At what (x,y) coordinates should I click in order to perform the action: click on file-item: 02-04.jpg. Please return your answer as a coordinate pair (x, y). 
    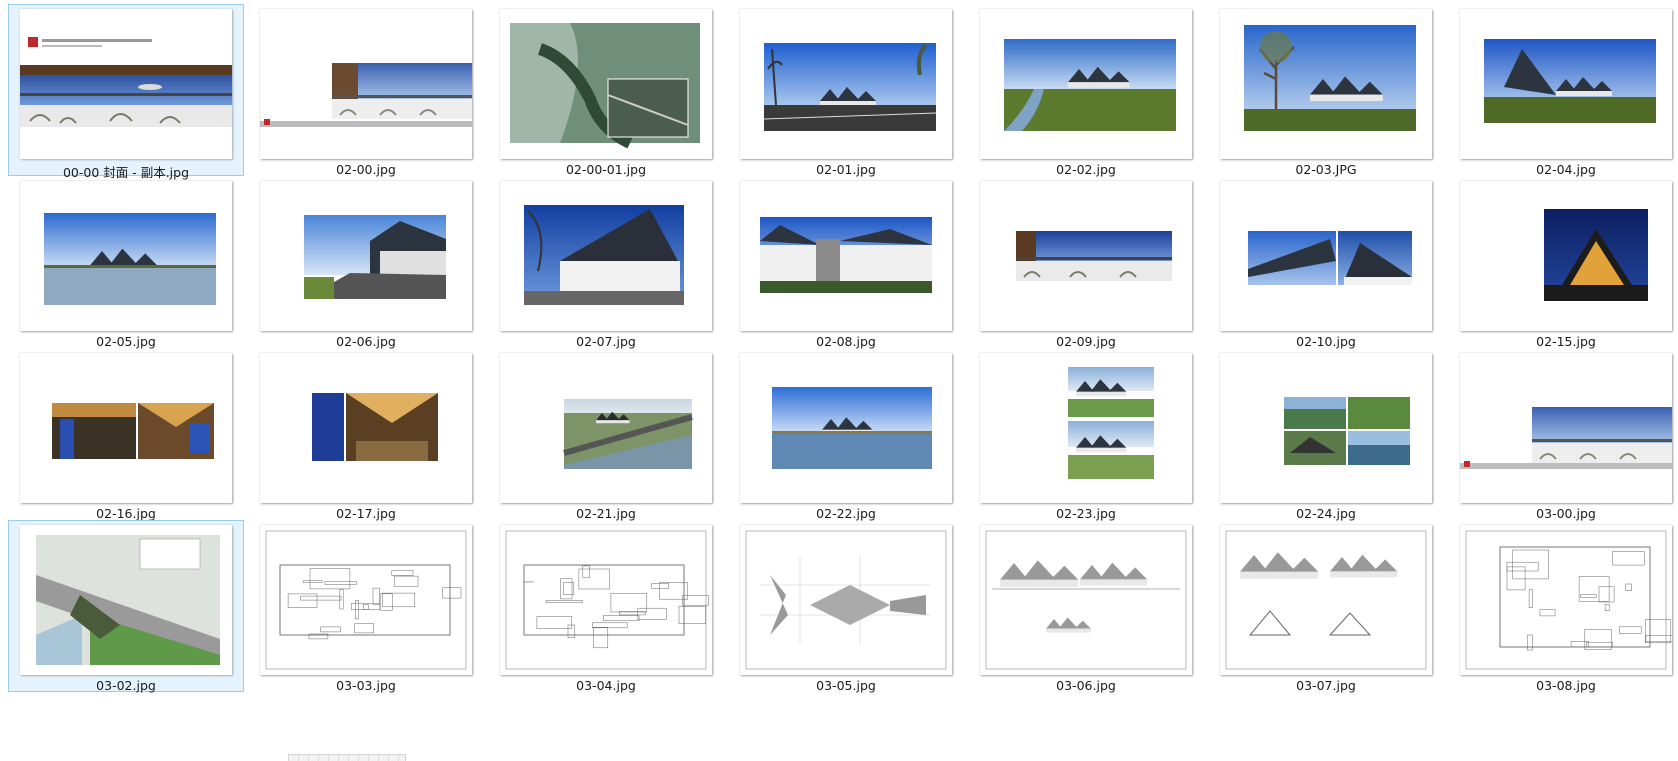
    Looking at the image, I should click on (1563, 90).